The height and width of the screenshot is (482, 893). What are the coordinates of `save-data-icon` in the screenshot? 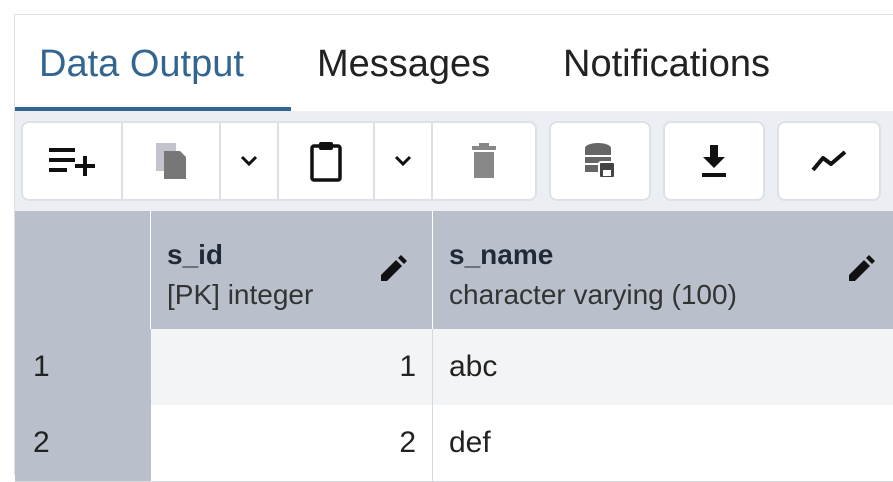 It's located at (600, 161).